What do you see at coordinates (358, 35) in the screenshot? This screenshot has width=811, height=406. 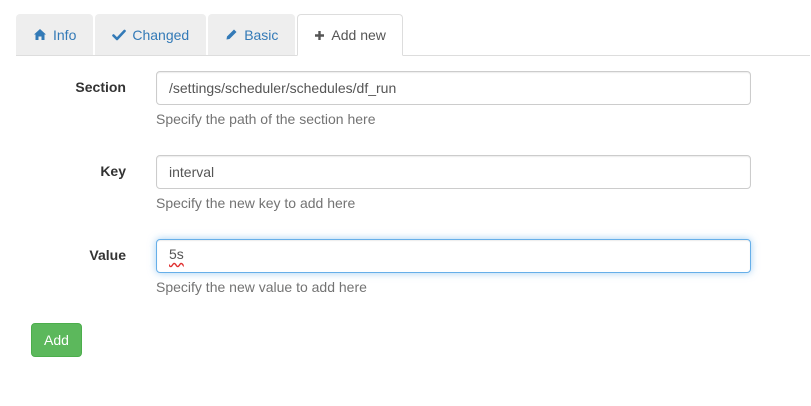 I see `tab-add-new-label: Add new` at bounding box center [358, 35].